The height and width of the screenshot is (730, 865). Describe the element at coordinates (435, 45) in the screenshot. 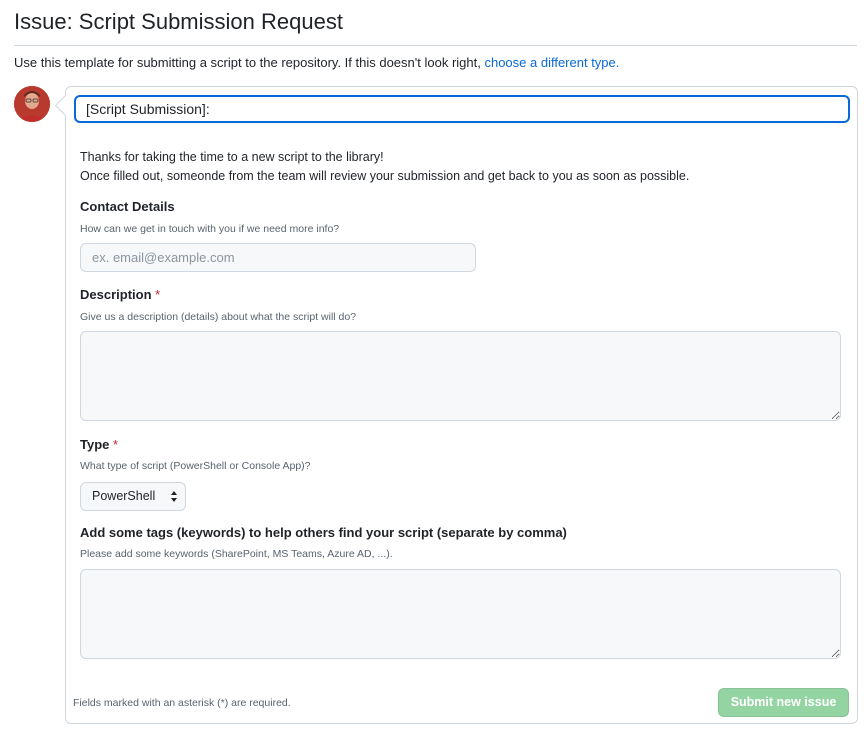

I see `title-divider` at that location.